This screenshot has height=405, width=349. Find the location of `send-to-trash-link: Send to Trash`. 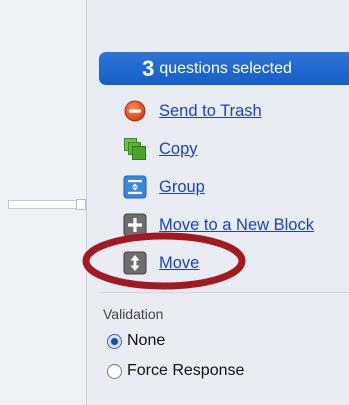

send-to-trash-link: Send to Trash is located at coordinates (210, 111).